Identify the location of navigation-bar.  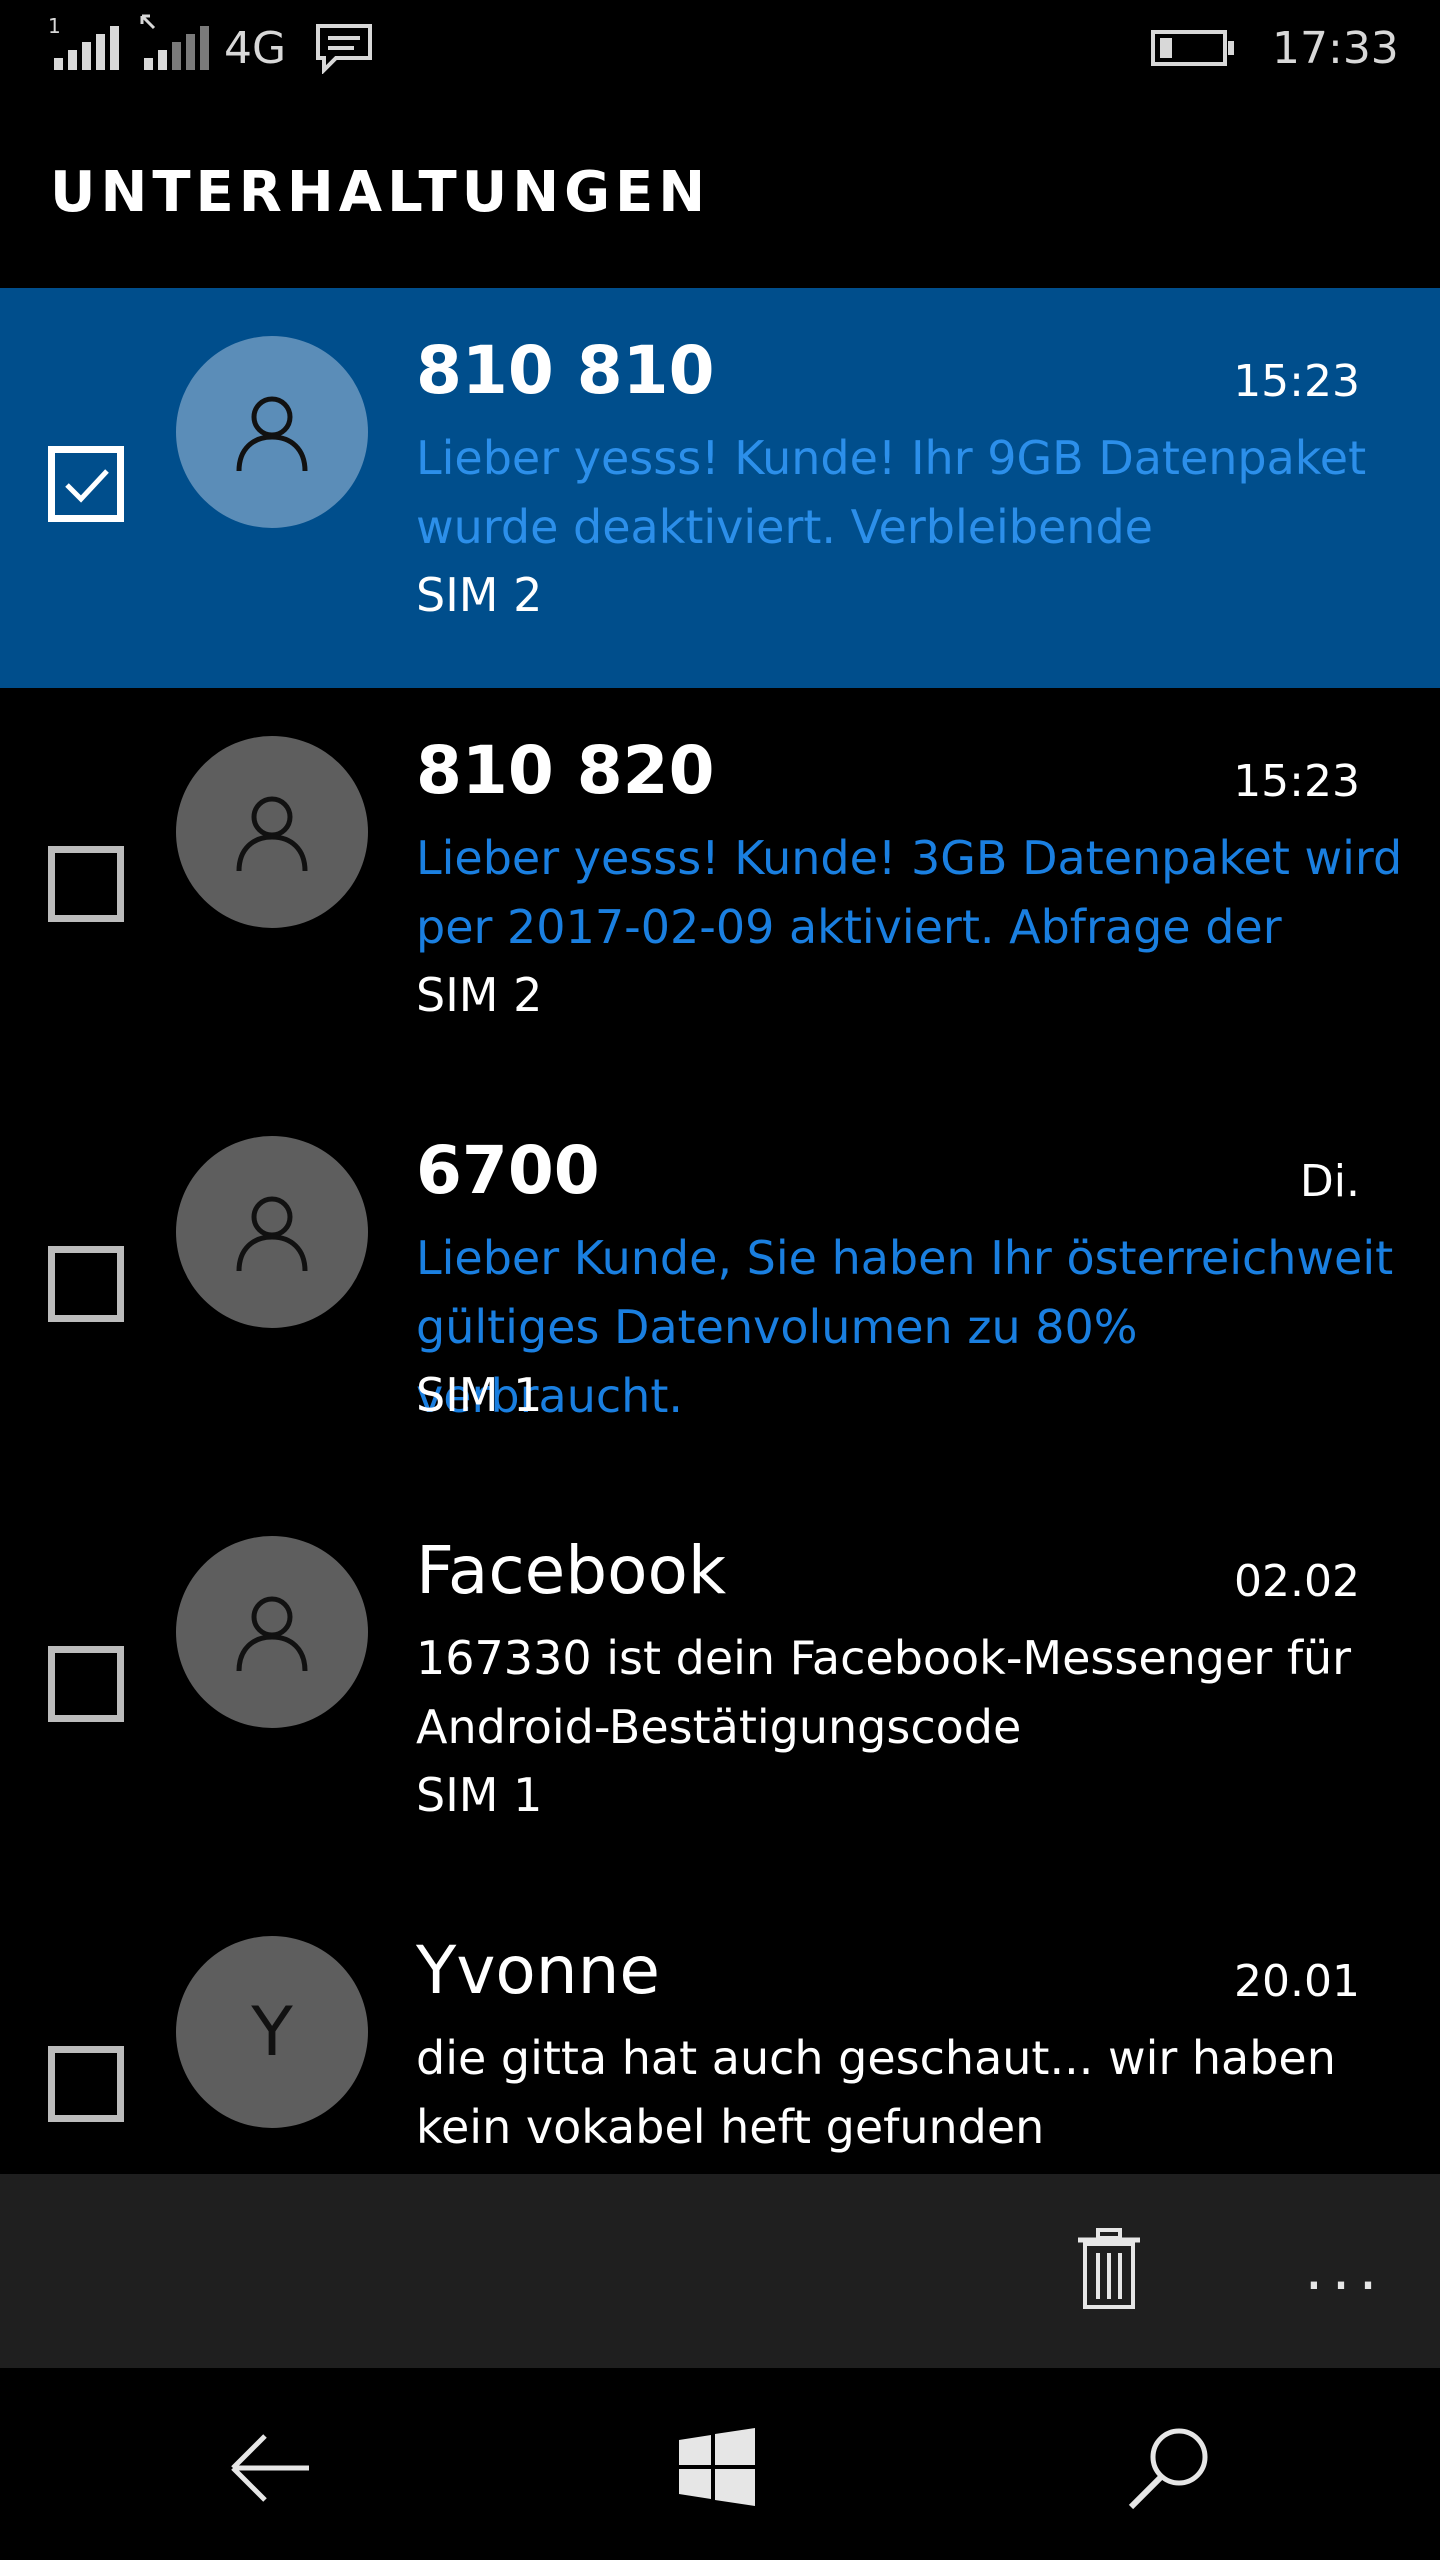
(720, 2464).